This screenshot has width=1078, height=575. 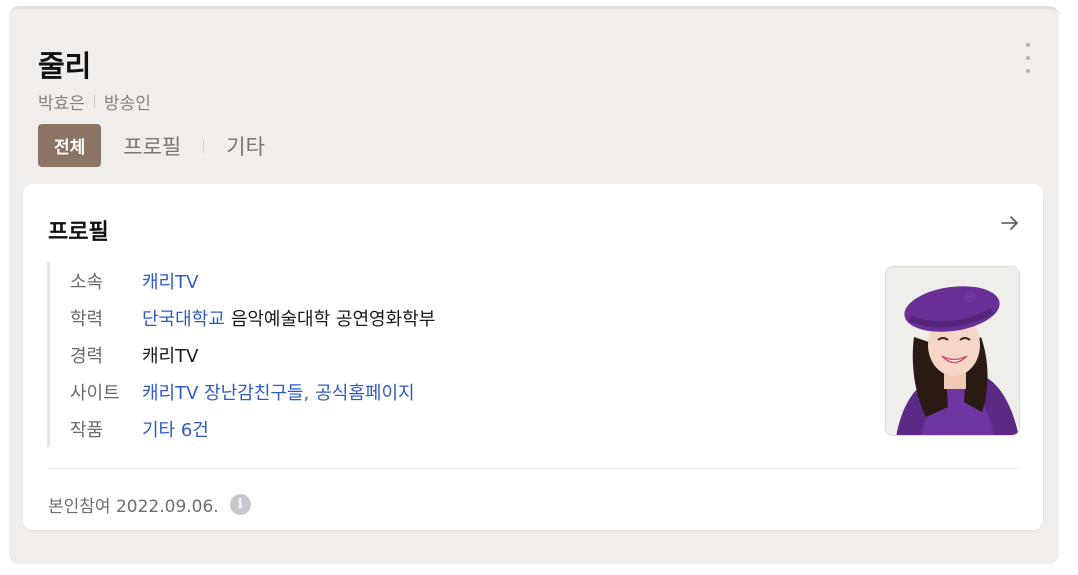 I want to click on info-row-site: 사이트 캐리TV 장난감친구들, 공식홈페이지, so click(x=458, y=391).